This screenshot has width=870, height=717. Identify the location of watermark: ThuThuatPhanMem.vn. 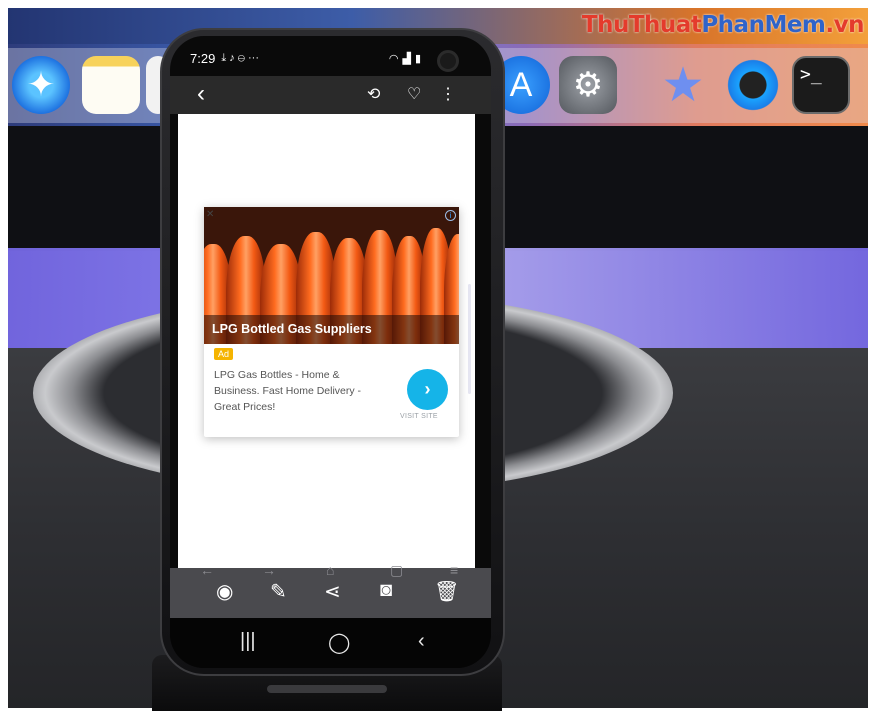
(723, 25).